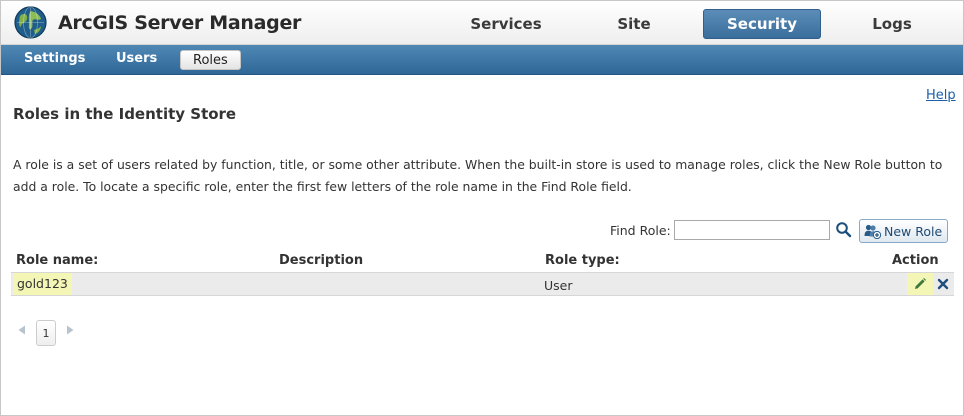  Describe the element at coordinates (762, 24) in the screenshot. I see `tab-security: Security` at that location.